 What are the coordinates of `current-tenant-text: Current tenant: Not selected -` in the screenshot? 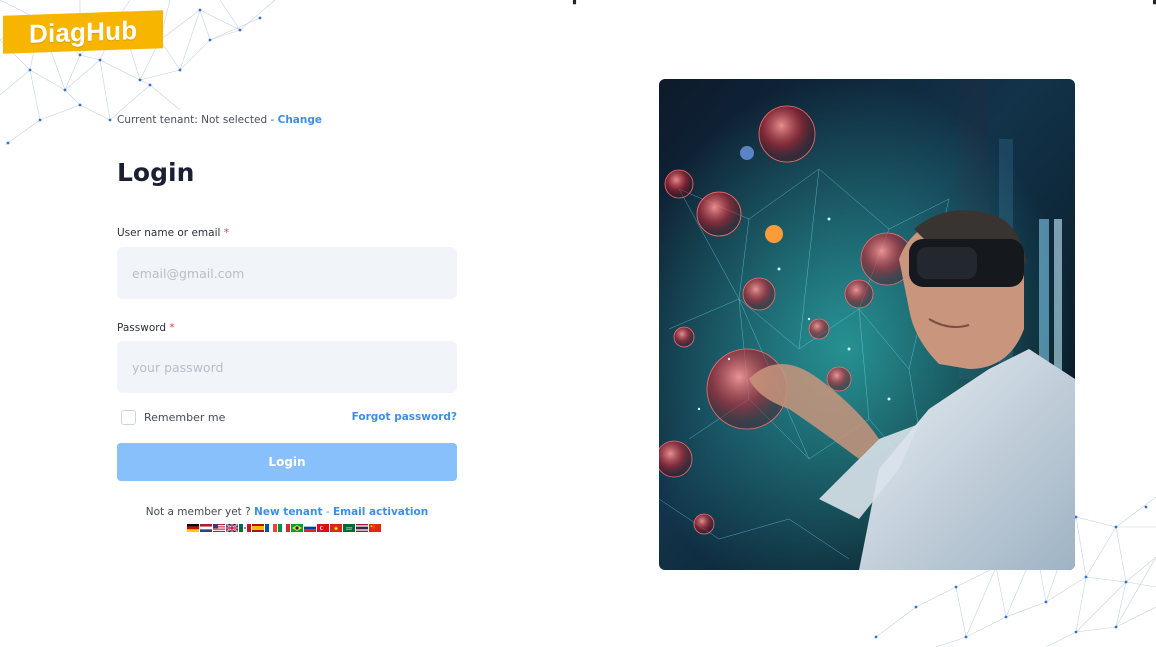 It's located at (197, 120).